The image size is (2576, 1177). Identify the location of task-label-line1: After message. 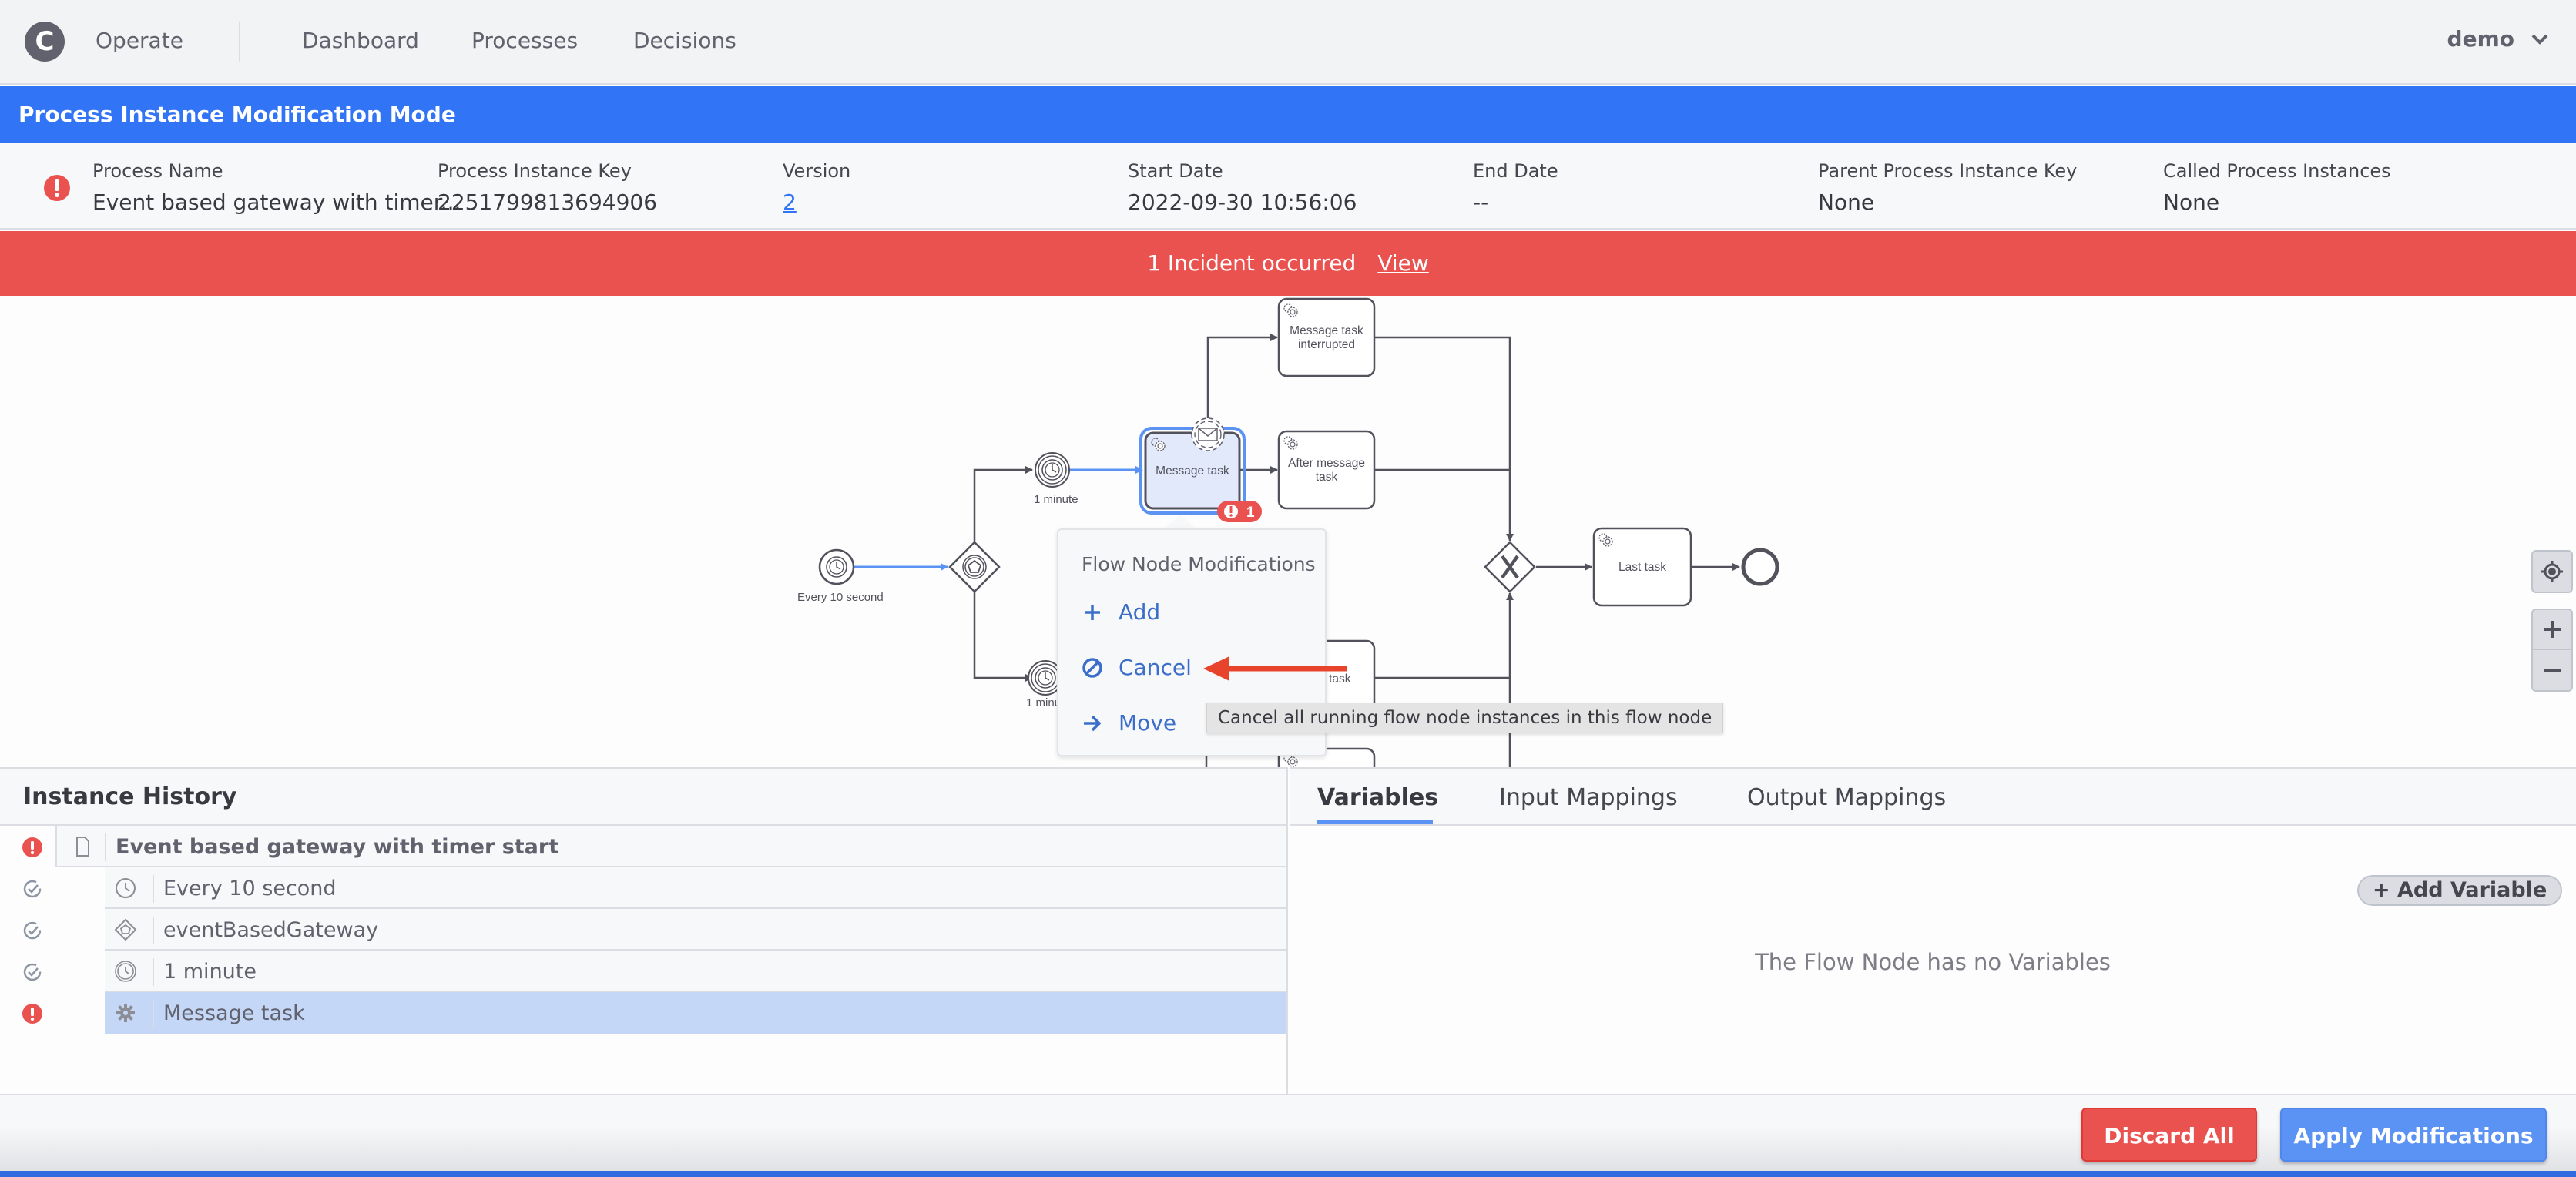
(1326, 464).